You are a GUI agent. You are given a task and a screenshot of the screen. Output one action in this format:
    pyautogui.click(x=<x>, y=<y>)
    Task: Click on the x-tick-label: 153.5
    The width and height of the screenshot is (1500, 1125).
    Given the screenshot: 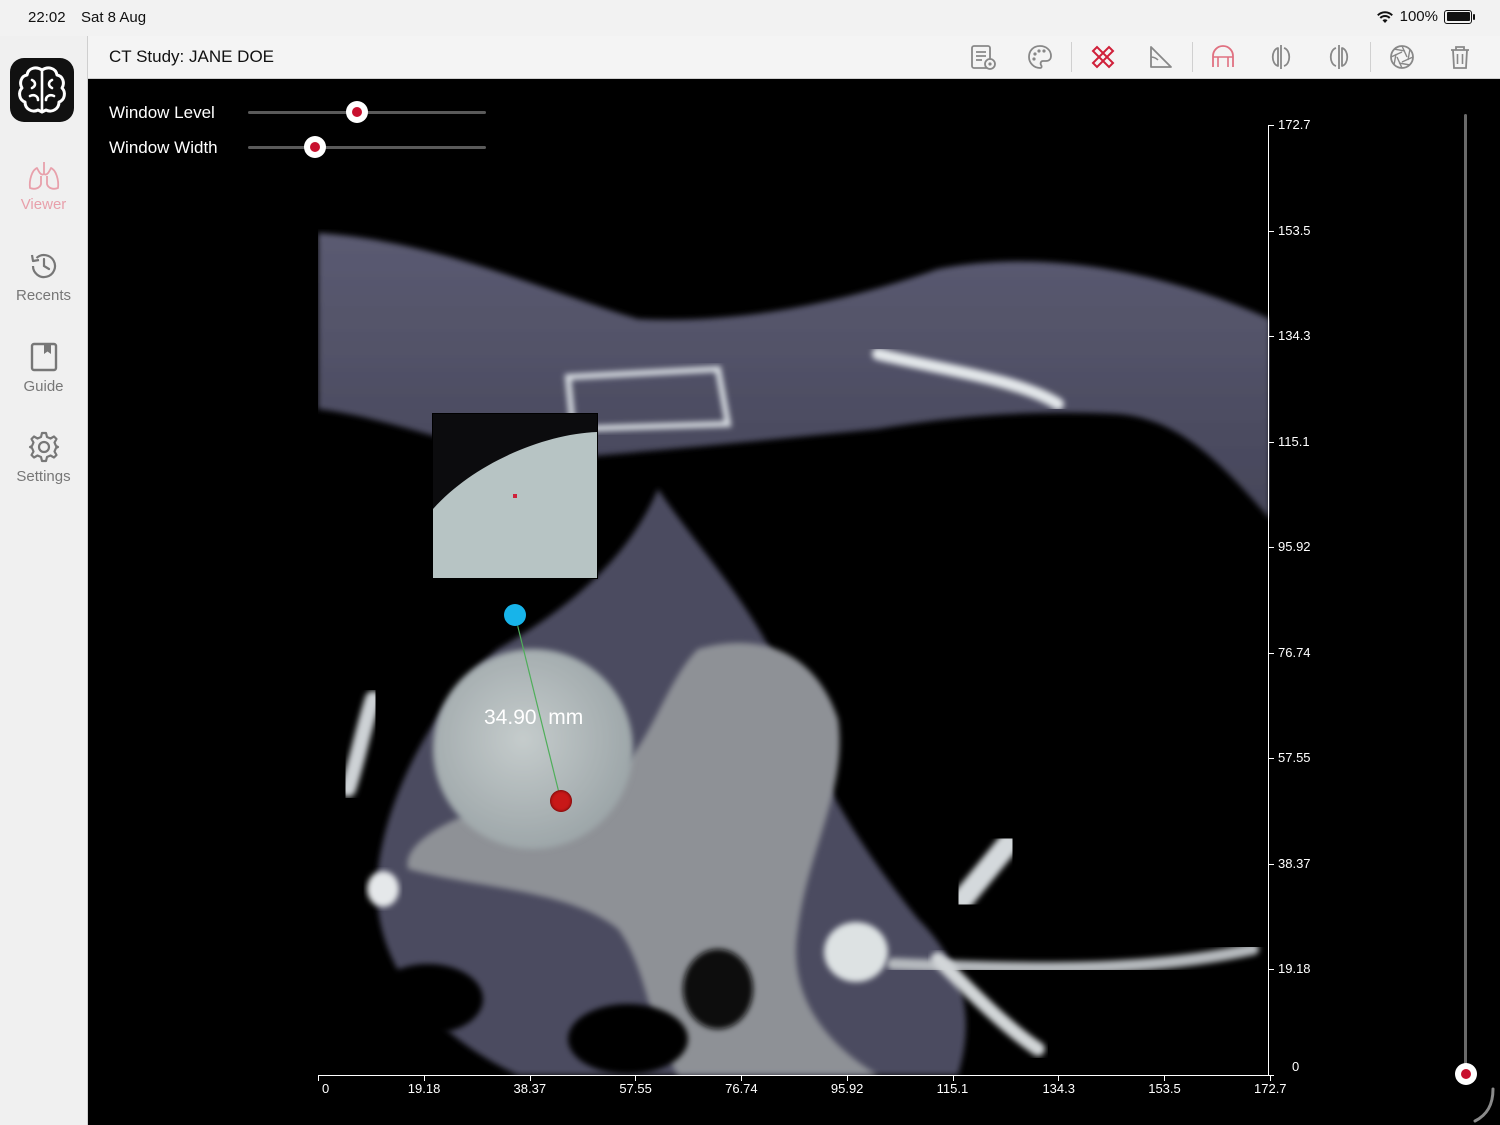 What is the action you would take?
    pyautogui.click(x=1164, y=1088)
    